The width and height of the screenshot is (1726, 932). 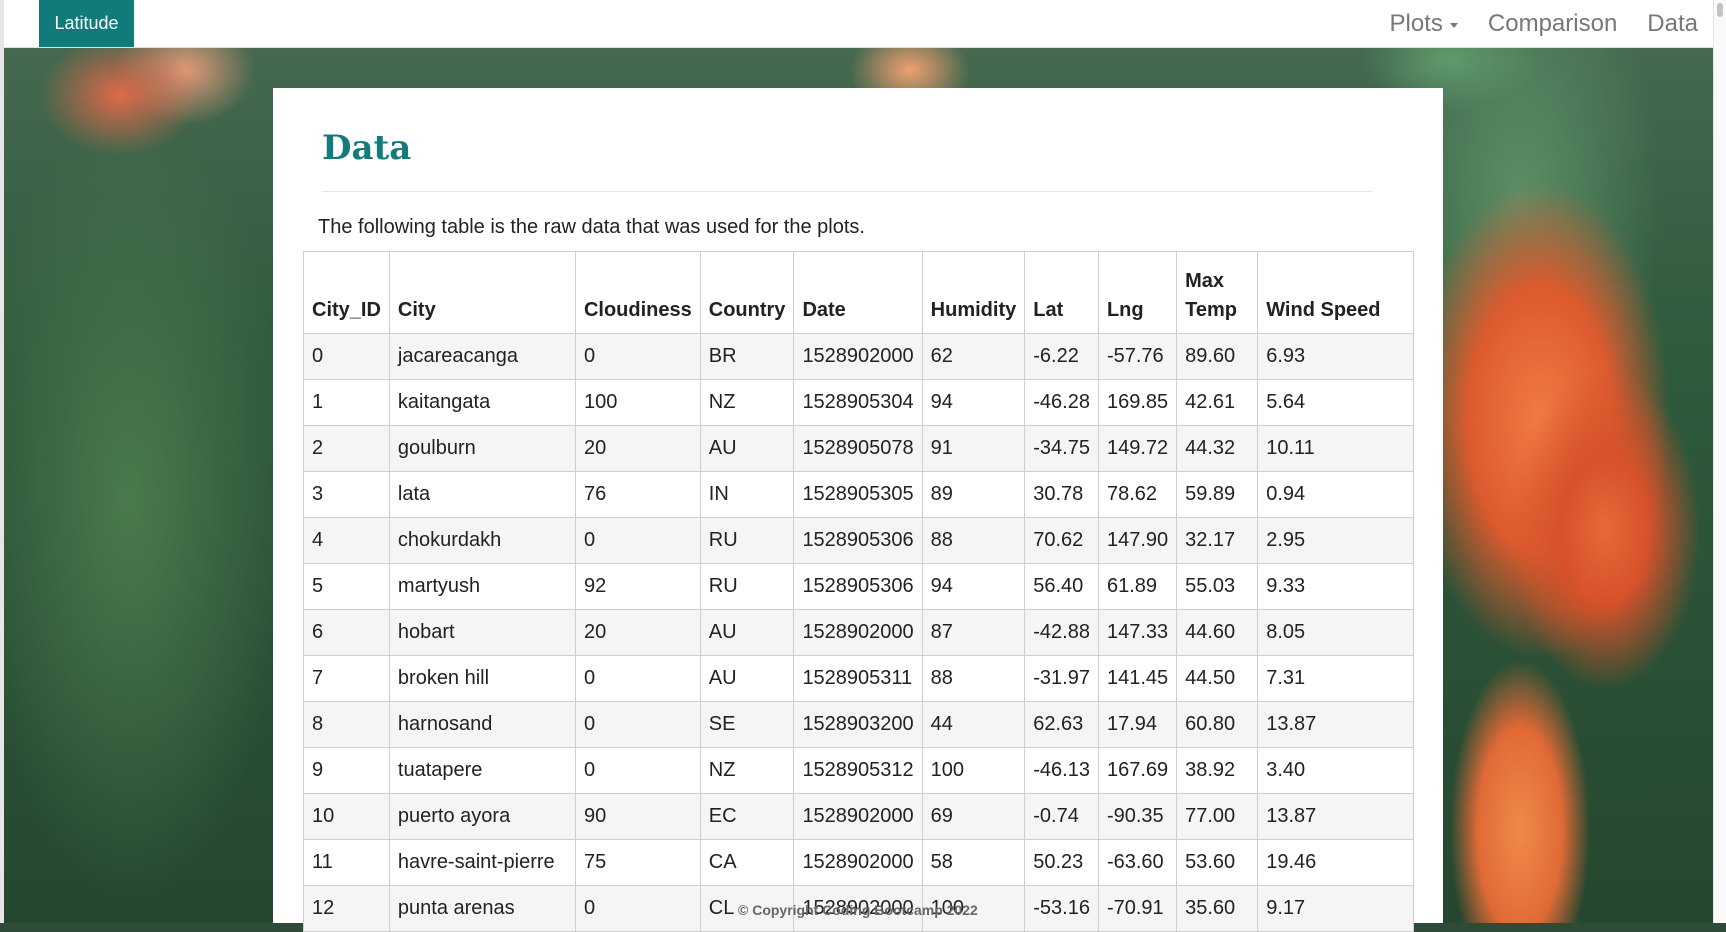 What do you see at coordinates (482, 724) in the screenshot?
I see `table-cell: harnosand` at bounding box center [482, 724].